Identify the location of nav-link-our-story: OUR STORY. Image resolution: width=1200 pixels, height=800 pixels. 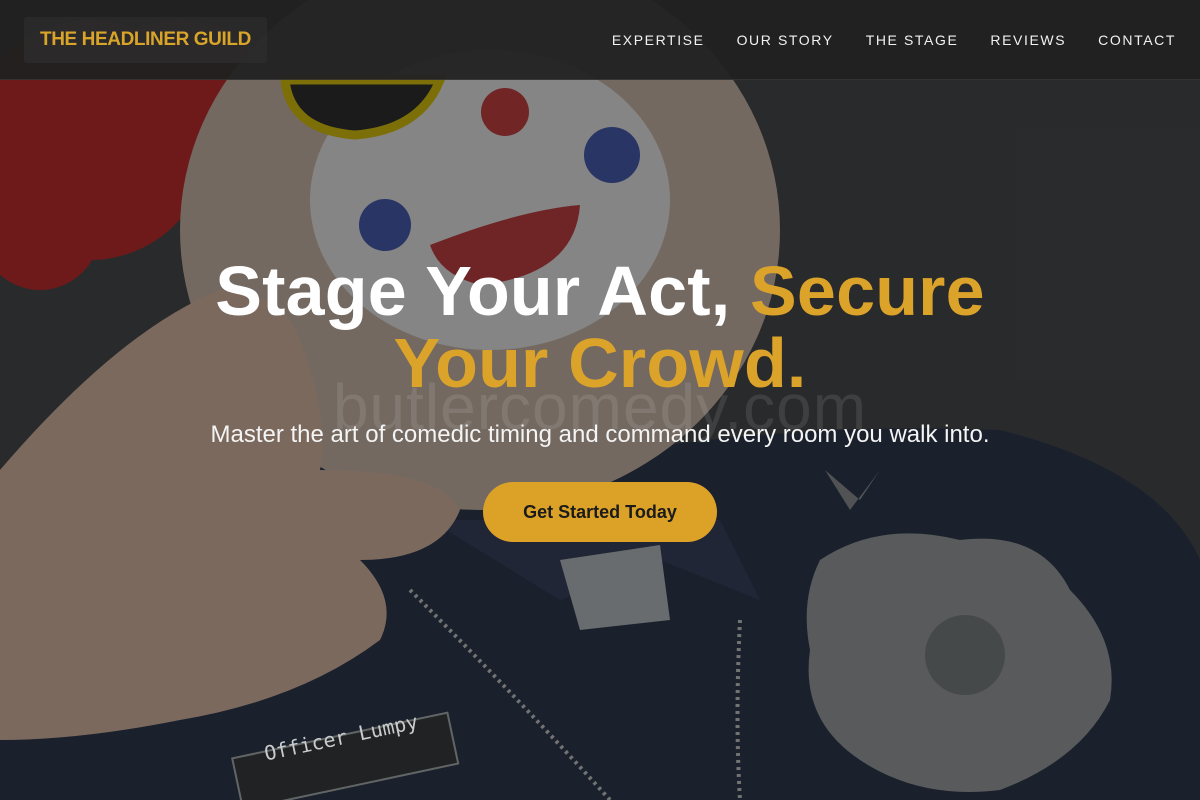
(785, 40).